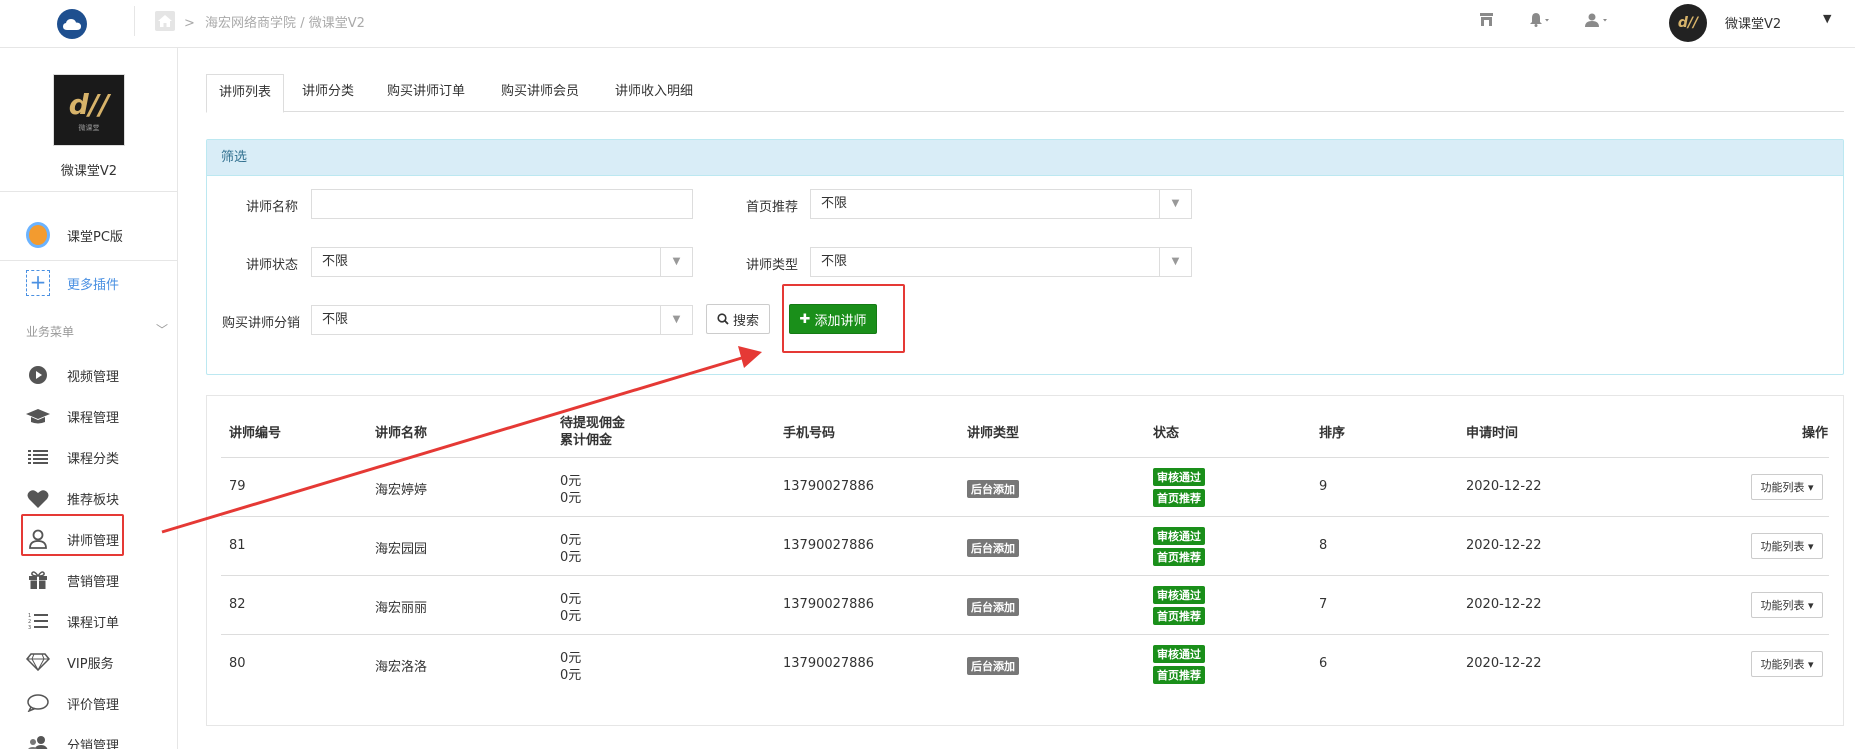  I want to click on search-icon, so click(723, 319).